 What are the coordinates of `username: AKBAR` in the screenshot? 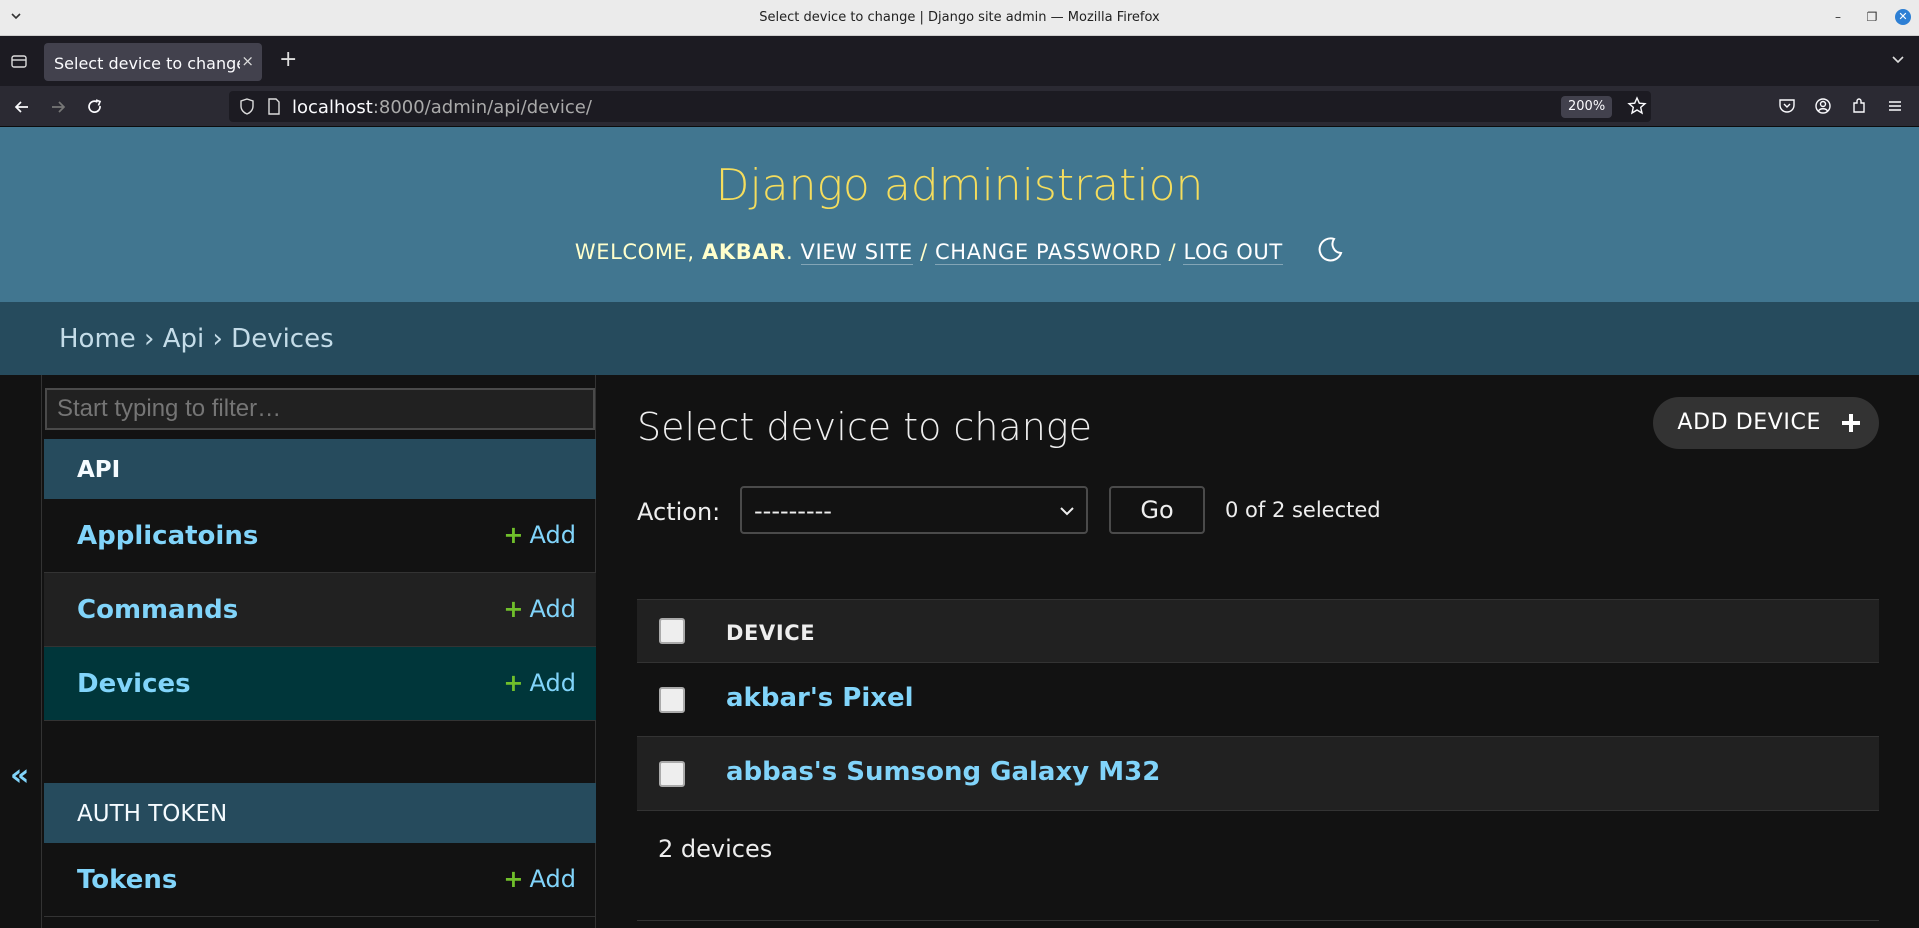 It's located at (743, 252).